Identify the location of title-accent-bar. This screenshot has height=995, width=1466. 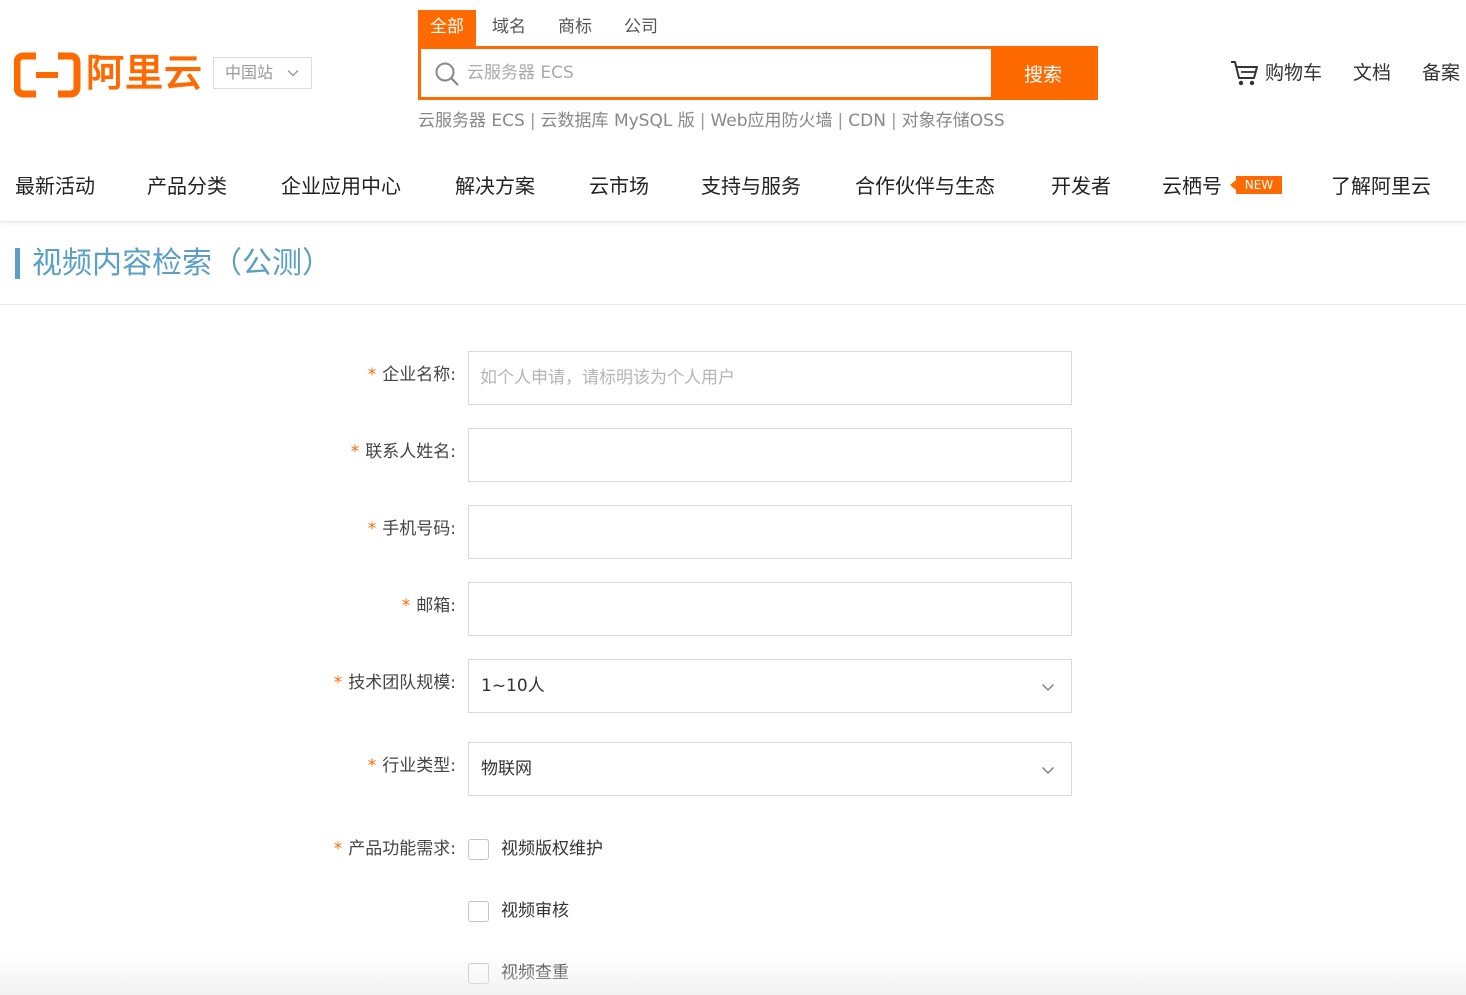
(17, 263).